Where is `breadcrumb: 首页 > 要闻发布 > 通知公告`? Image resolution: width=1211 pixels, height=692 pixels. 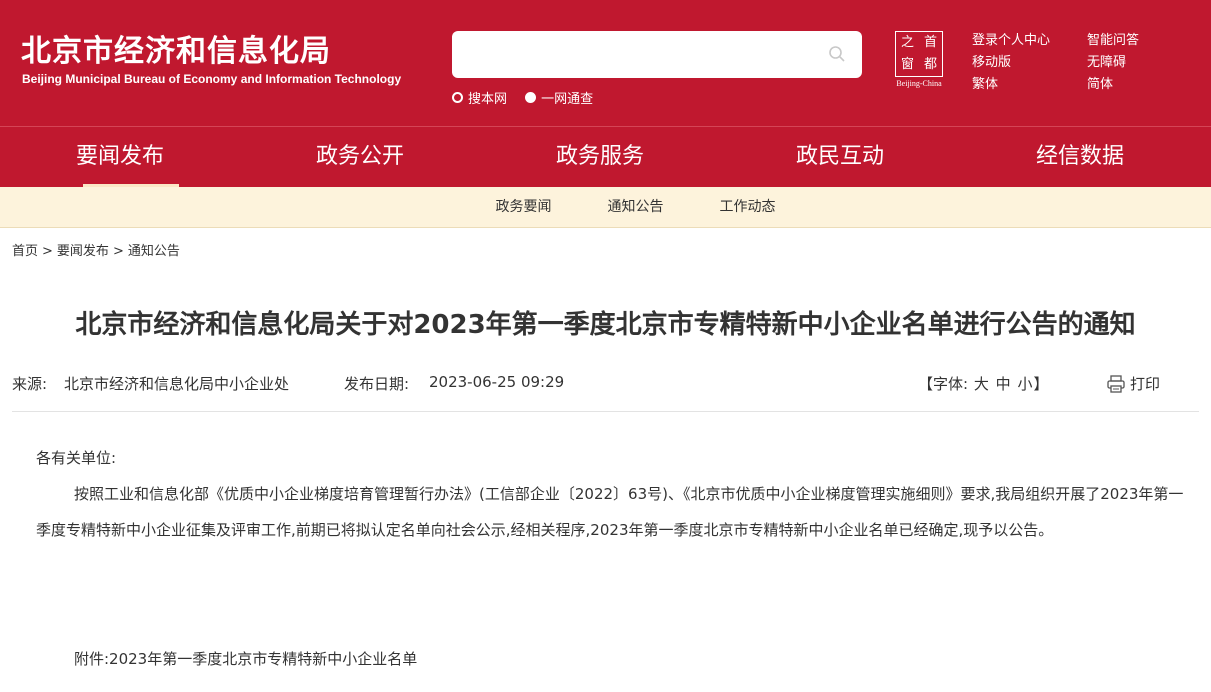
breadcrumb: 首页 > 要闻发布 > 通知公告 is located at coordinates (96, 249).